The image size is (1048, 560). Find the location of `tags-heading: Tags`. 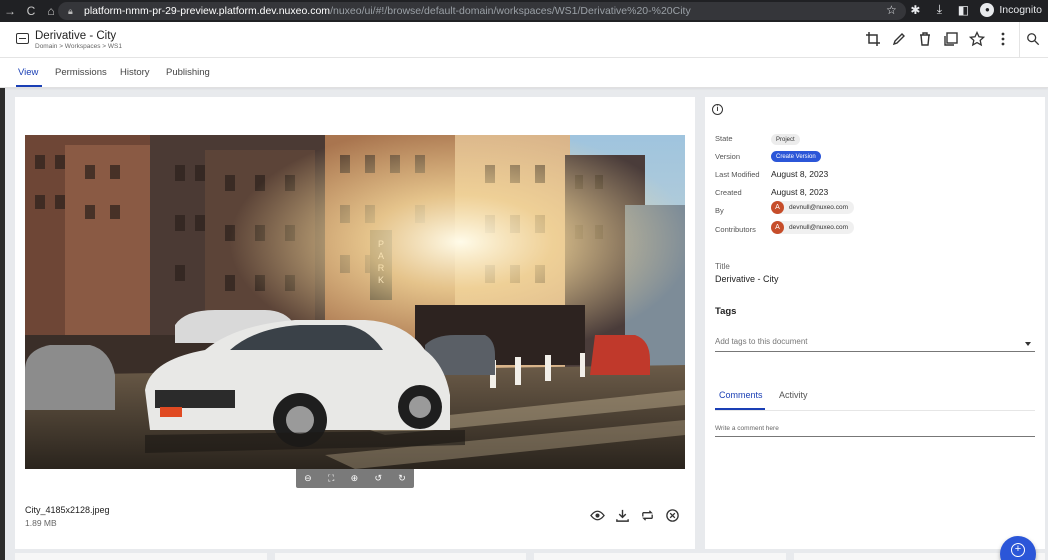

tags-heading: Tags is located at coordinates (726, 311).